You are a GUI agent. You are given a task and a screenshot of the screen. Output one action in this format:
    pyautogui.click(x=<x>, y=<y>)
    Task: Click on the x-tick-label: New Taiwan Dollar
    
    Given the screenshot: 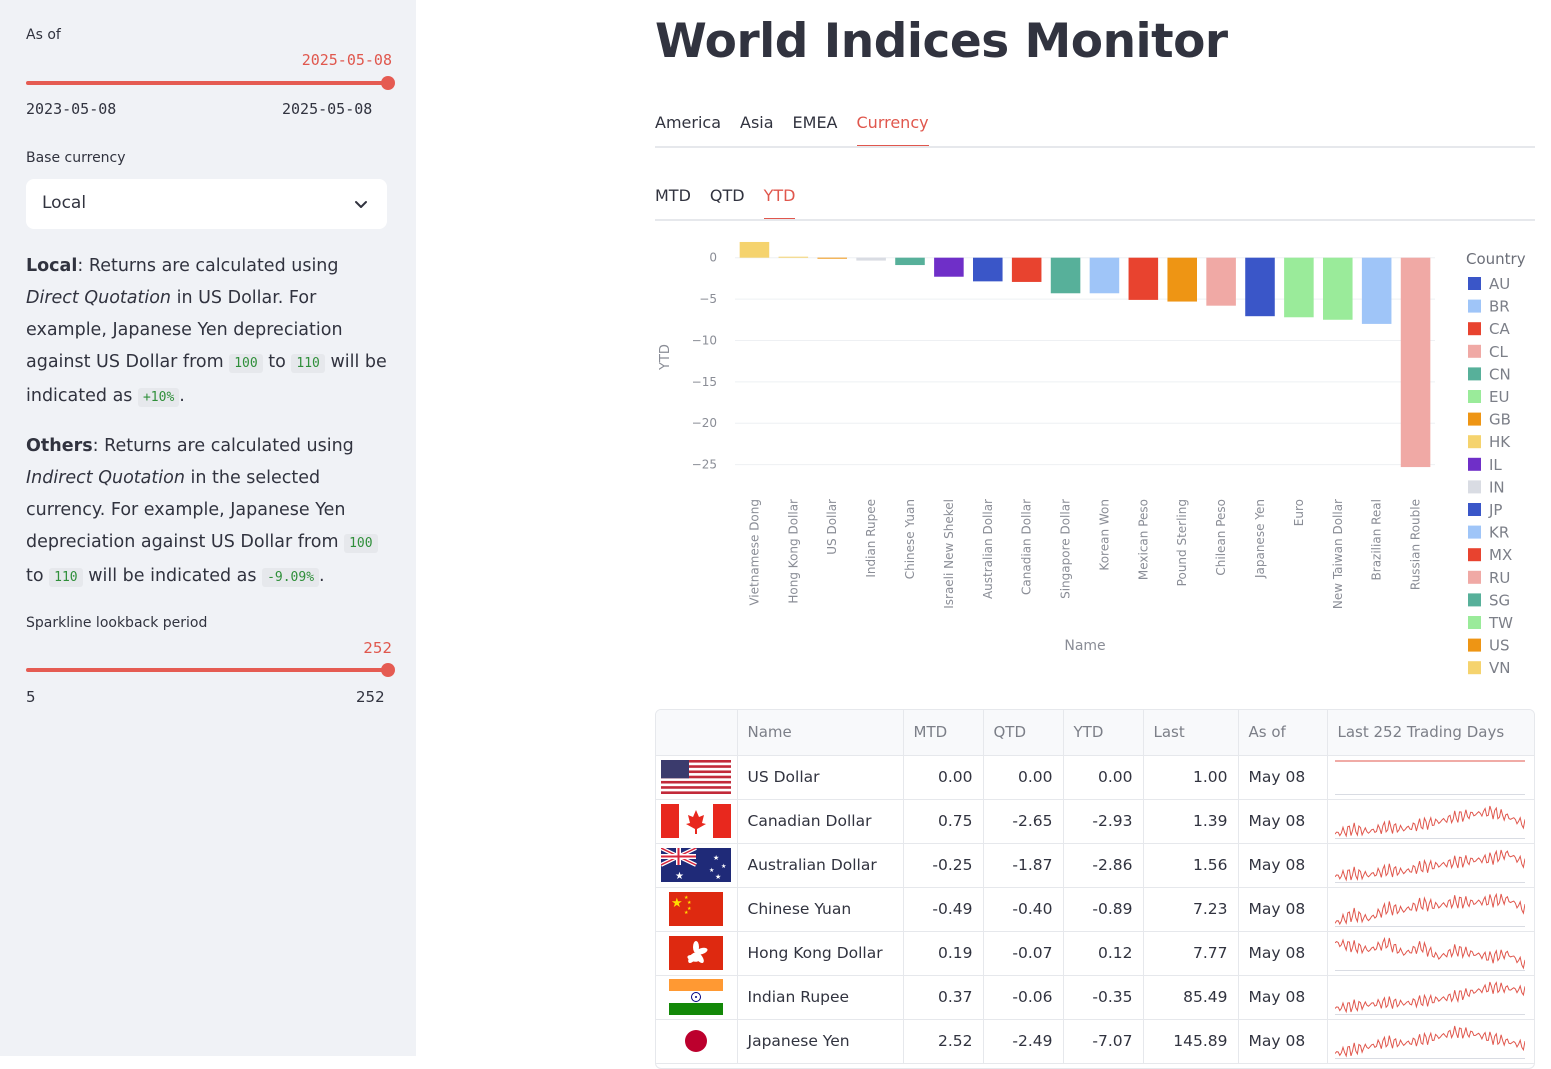 What is the action you would take?
    pyautogui.click(x=1338, y=554)
    